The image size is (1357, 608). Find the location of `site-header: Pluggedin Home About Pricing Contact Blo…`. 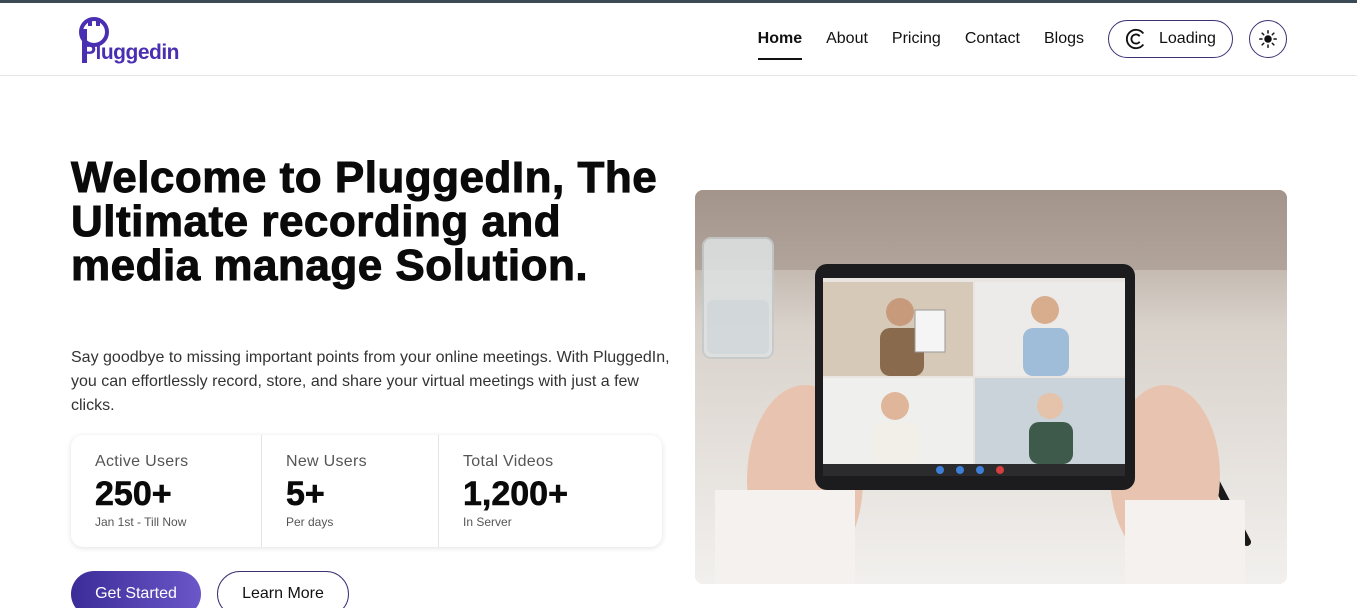

site-header: Pluggedin Home About Pricing Contact Blo… is located at coordinates (678, 39).